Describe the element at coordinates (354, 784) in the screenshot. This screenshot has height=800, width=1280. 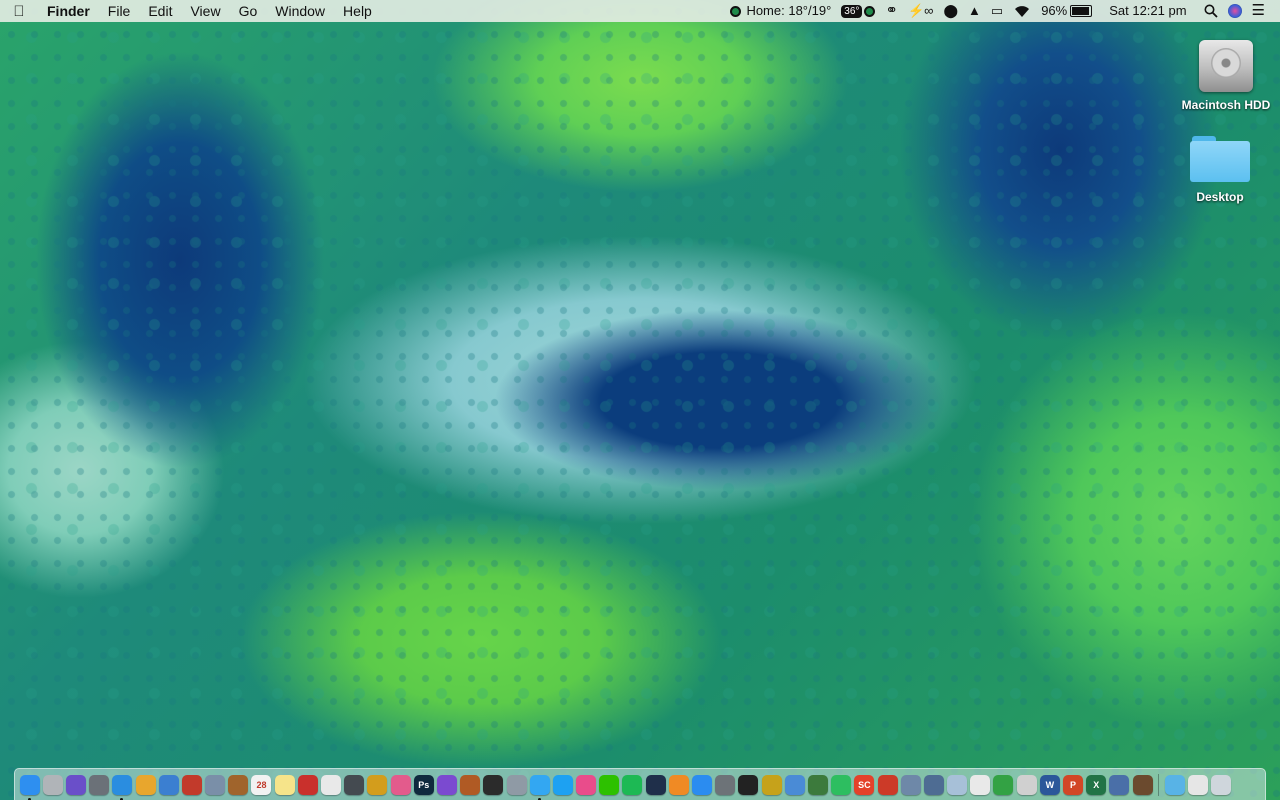
I see `dock-item-sketchbook` at that location.